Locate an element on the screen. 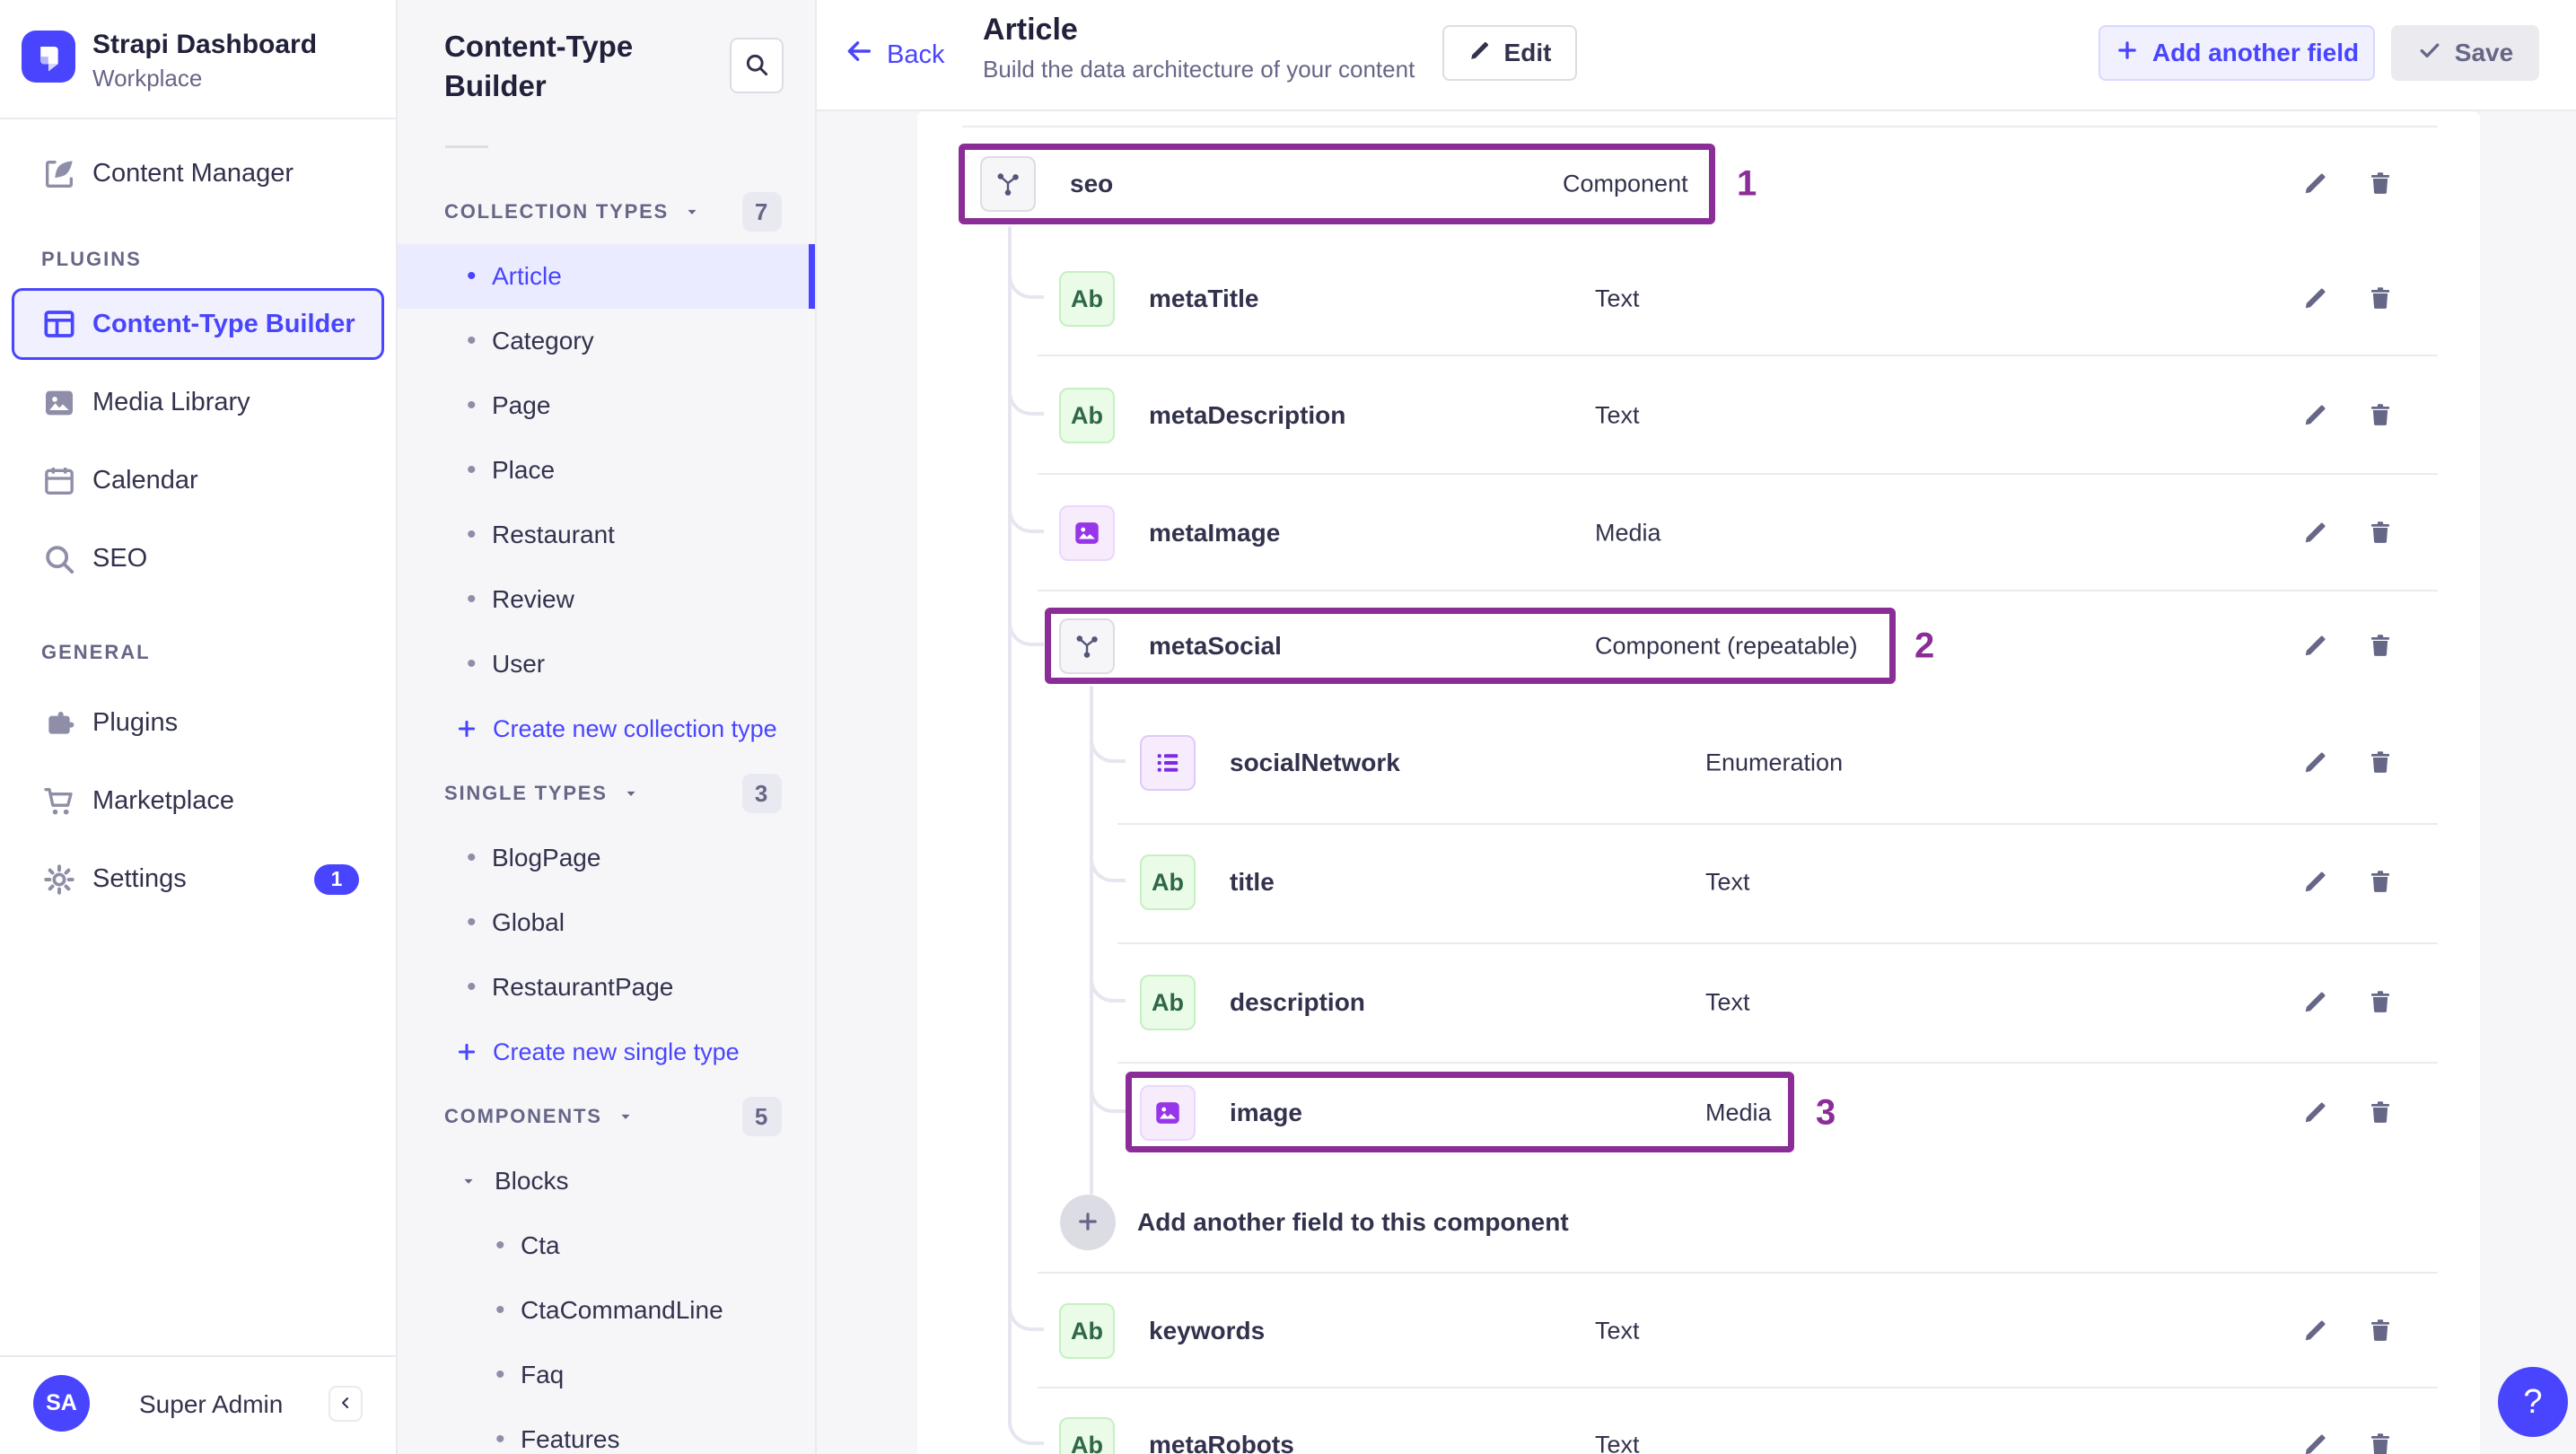 The height and width of the screenshot is (1454, 2576). sidebar-item-calendar: Calendar is located at coordinates (198, 481).